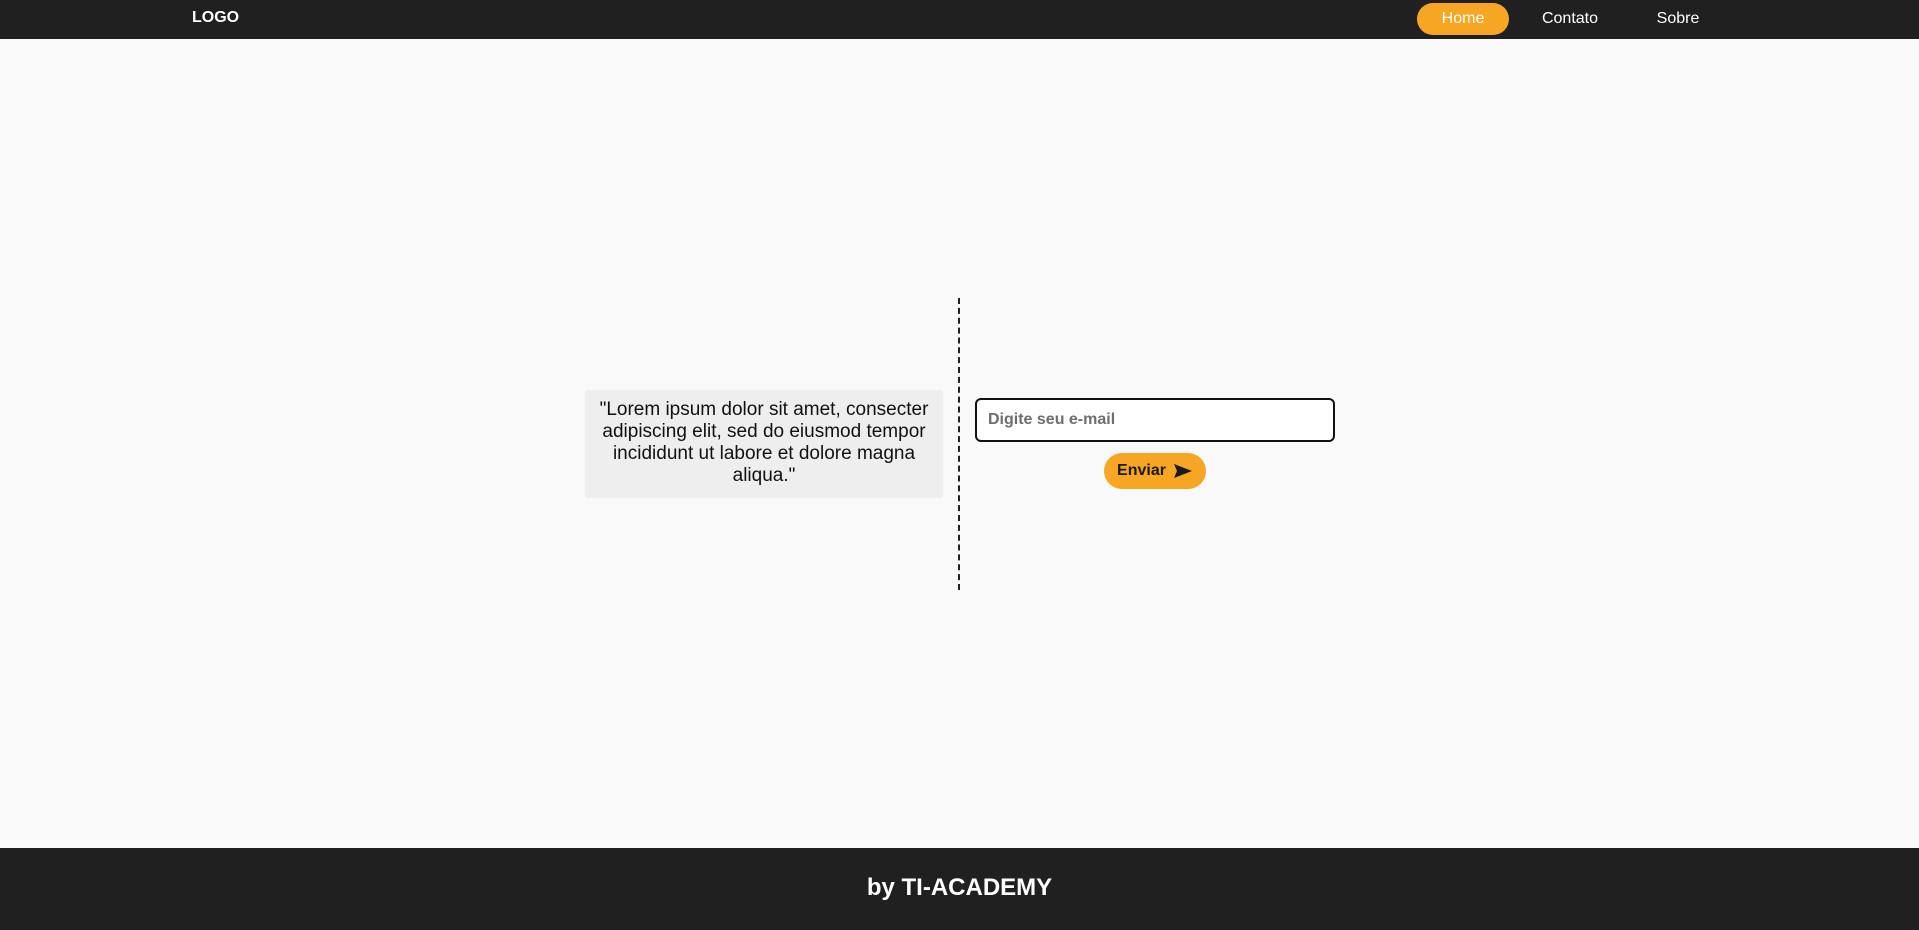 The width and height of the screenshot is (1919, 930). Describe the element at coordinates (959, 19) in the screenshot. I see `navbar: LOGO Home Contato Sobre` at that location.